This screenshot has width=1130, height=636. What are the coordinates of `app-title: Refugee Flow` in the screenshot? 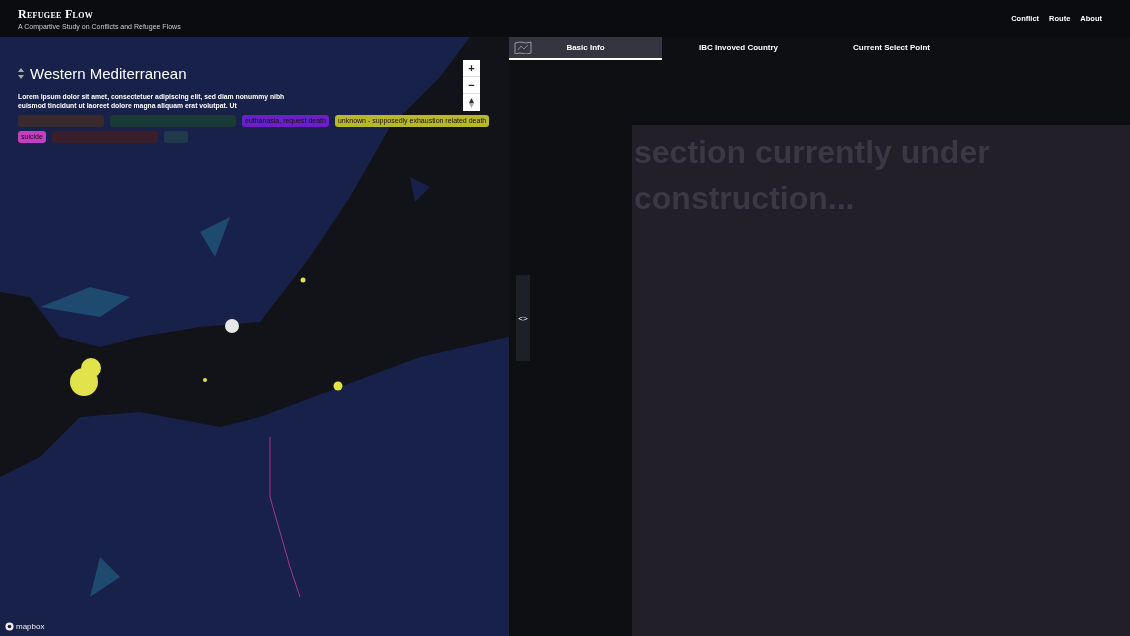 It's located at (56, 14).